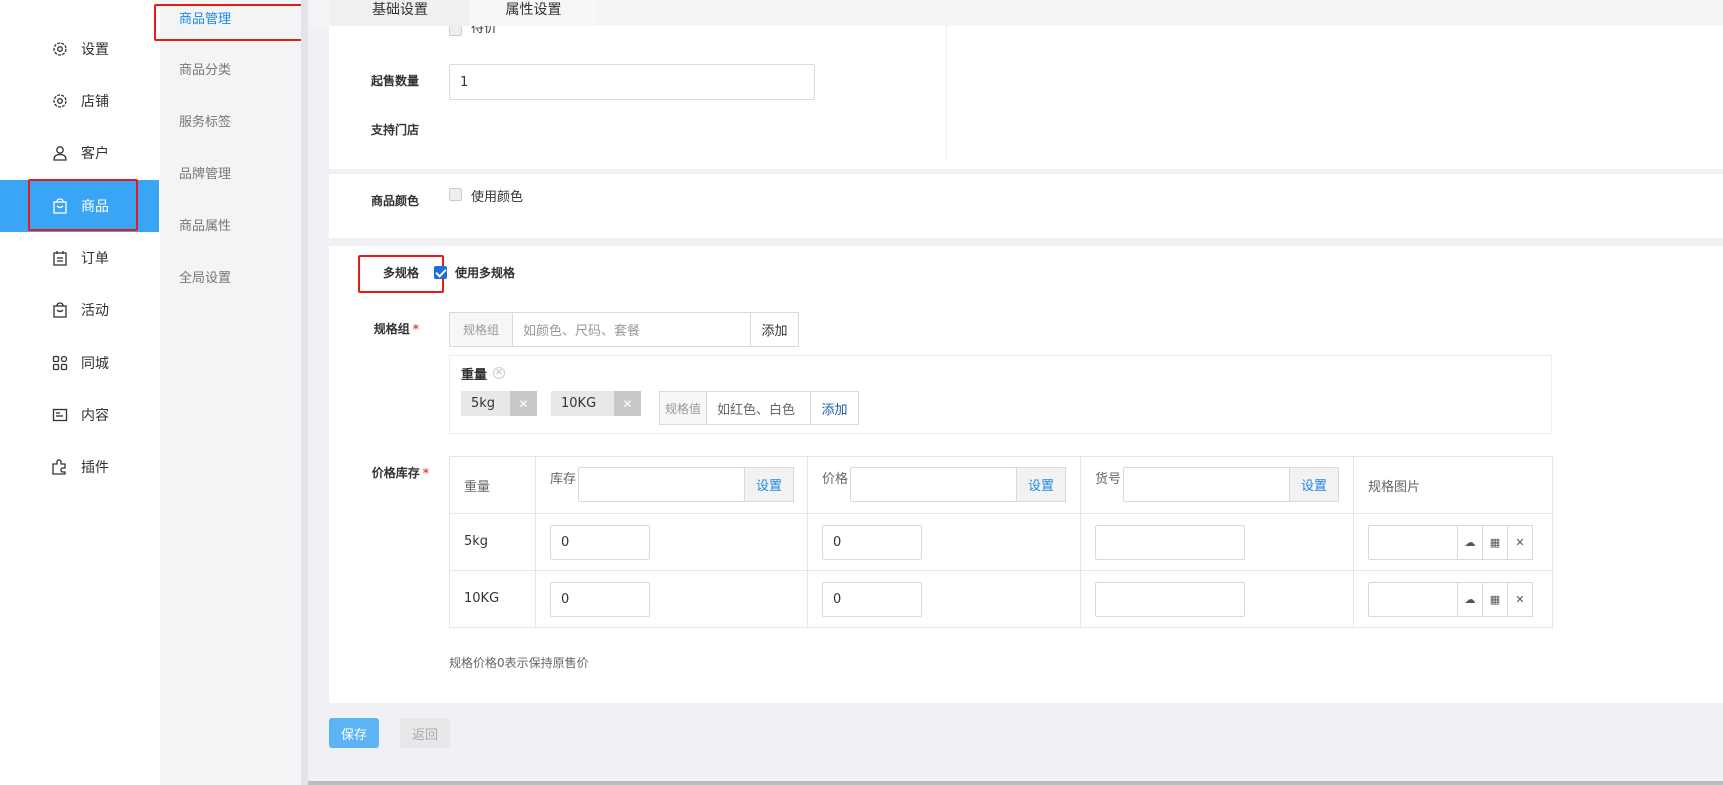  Describe the element at coordinates (384, 328) in the screenshot. I see `spec-group-label: 规格组 *` at that location.